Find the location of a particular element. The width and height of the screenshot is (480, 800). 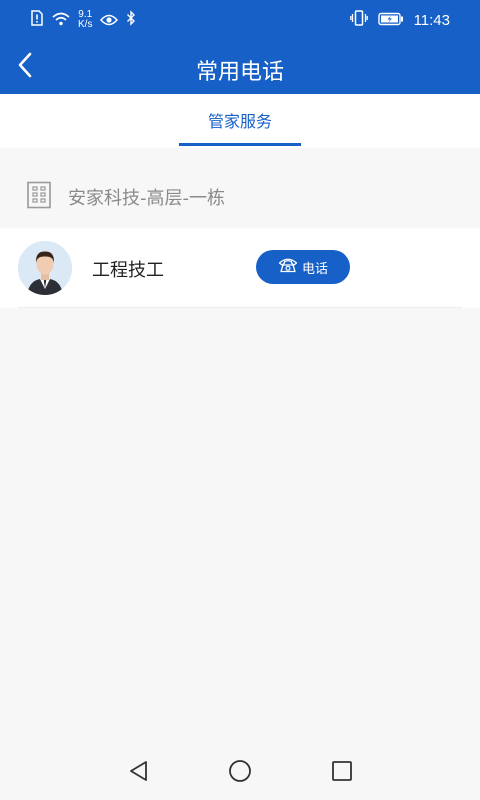

bluetooth-icon is located at coordinates (131, 20).